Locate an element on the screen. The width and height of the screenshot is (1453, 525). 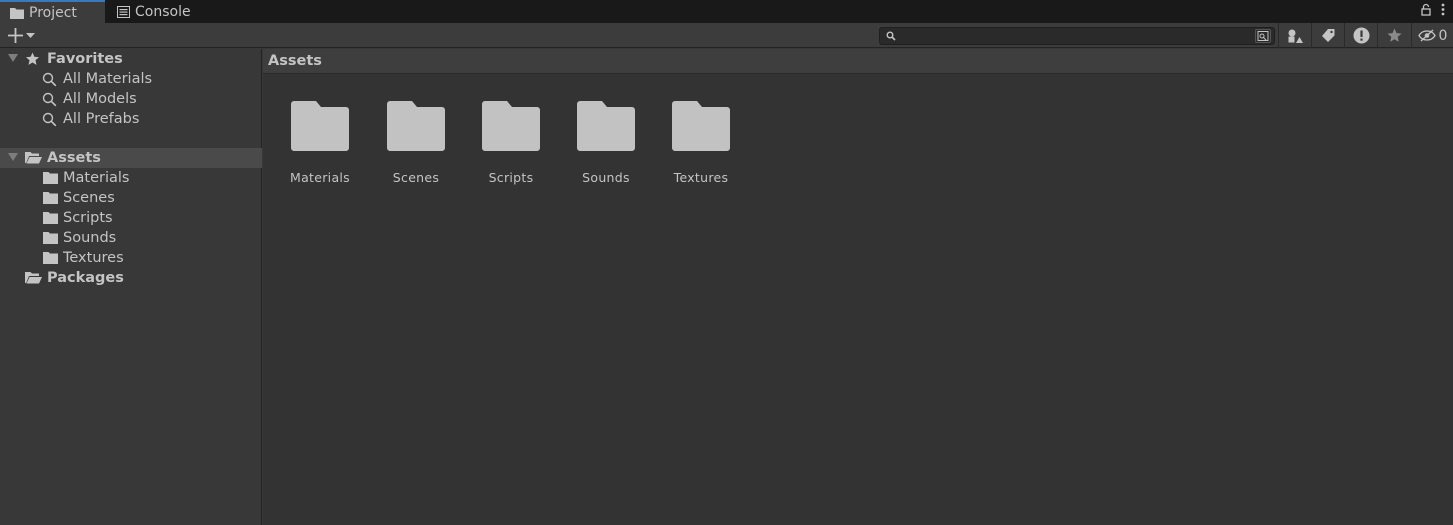
tab-console-label: Console is located at coordinates (163, 11).